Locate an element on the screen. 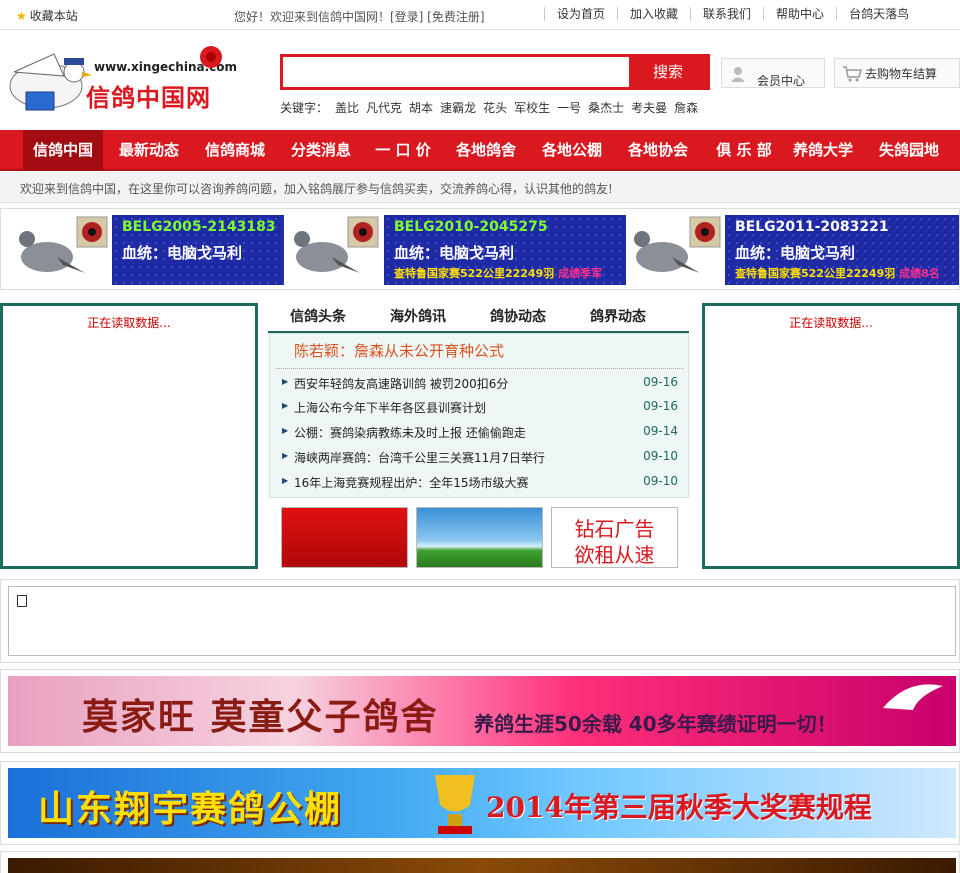 Image resolution: width=960 pixels, height=873 pixels. banner-2-sub: 2014年第三届秋季大奖赛规程 is located at coordinates (679, 807).